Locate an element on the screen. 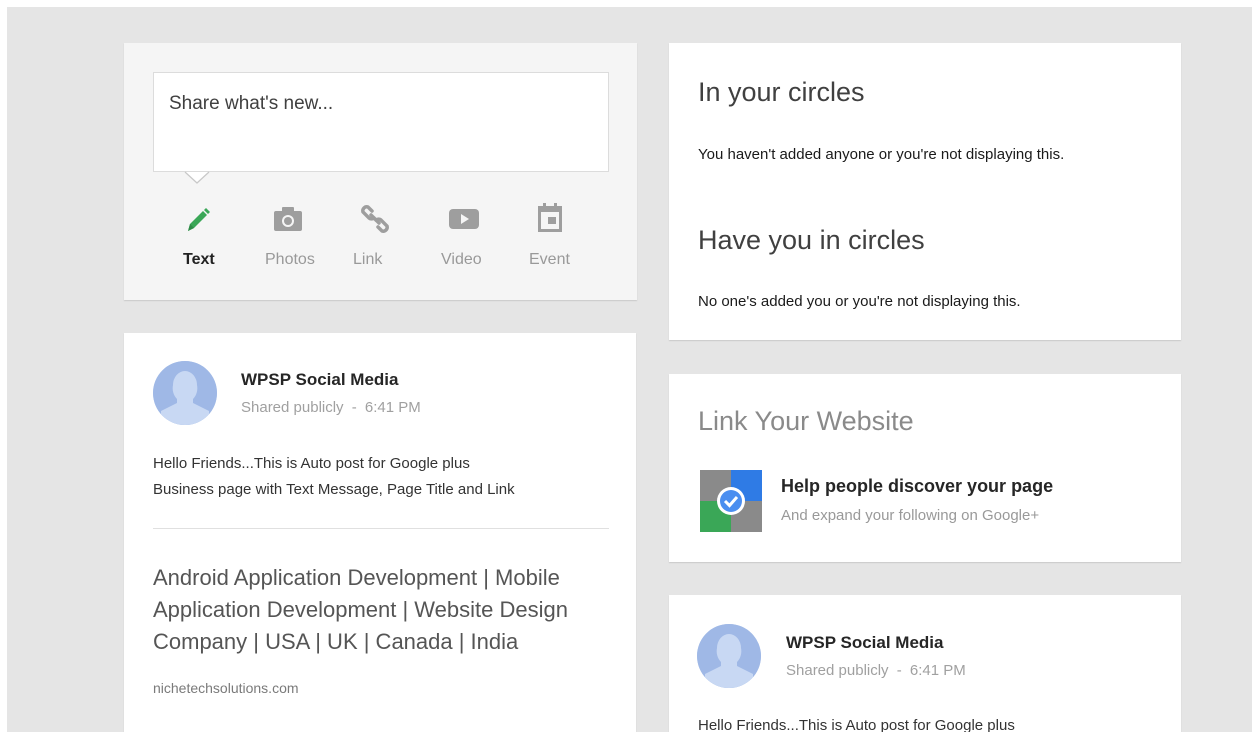  link-website-heading: Help people discover your page is located at coordinates (917, 486).